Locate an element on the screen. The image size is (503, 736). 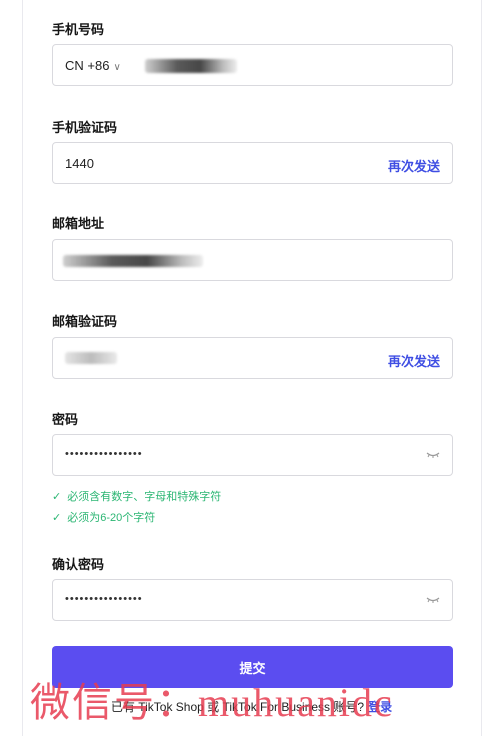
email-code-field: 再次发送 is located at coordinates (252, 358).